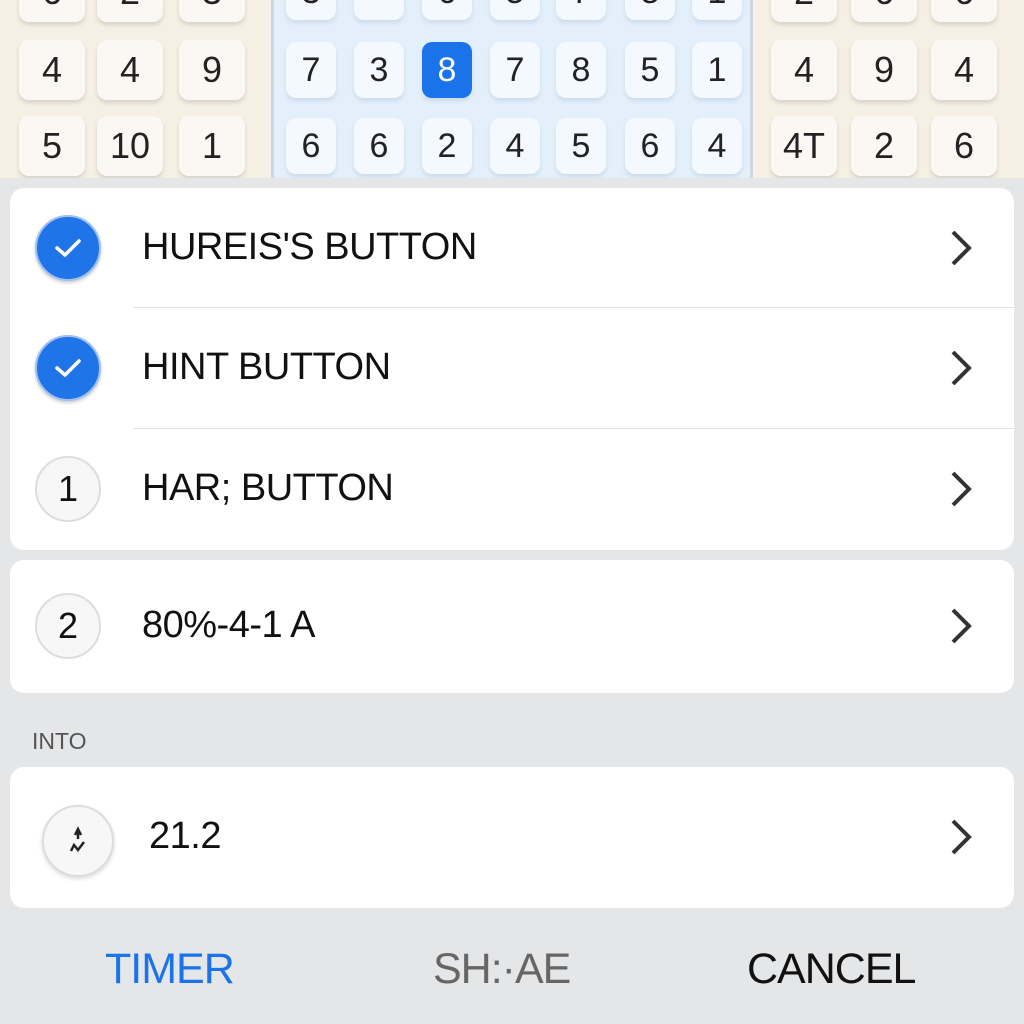 This screenshot has height=1024, width=1024. I want to click on board-panel-middle: 36578173878516624564, so click(512, 89).